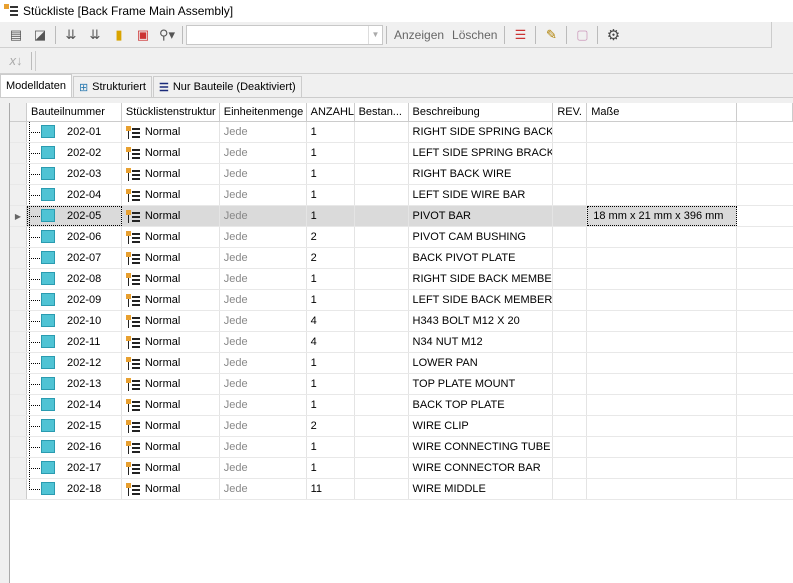  I want to click on table-row: 202-10 Normal Jede 4 H343 BOLT M12 X 20, so click(401, 321).